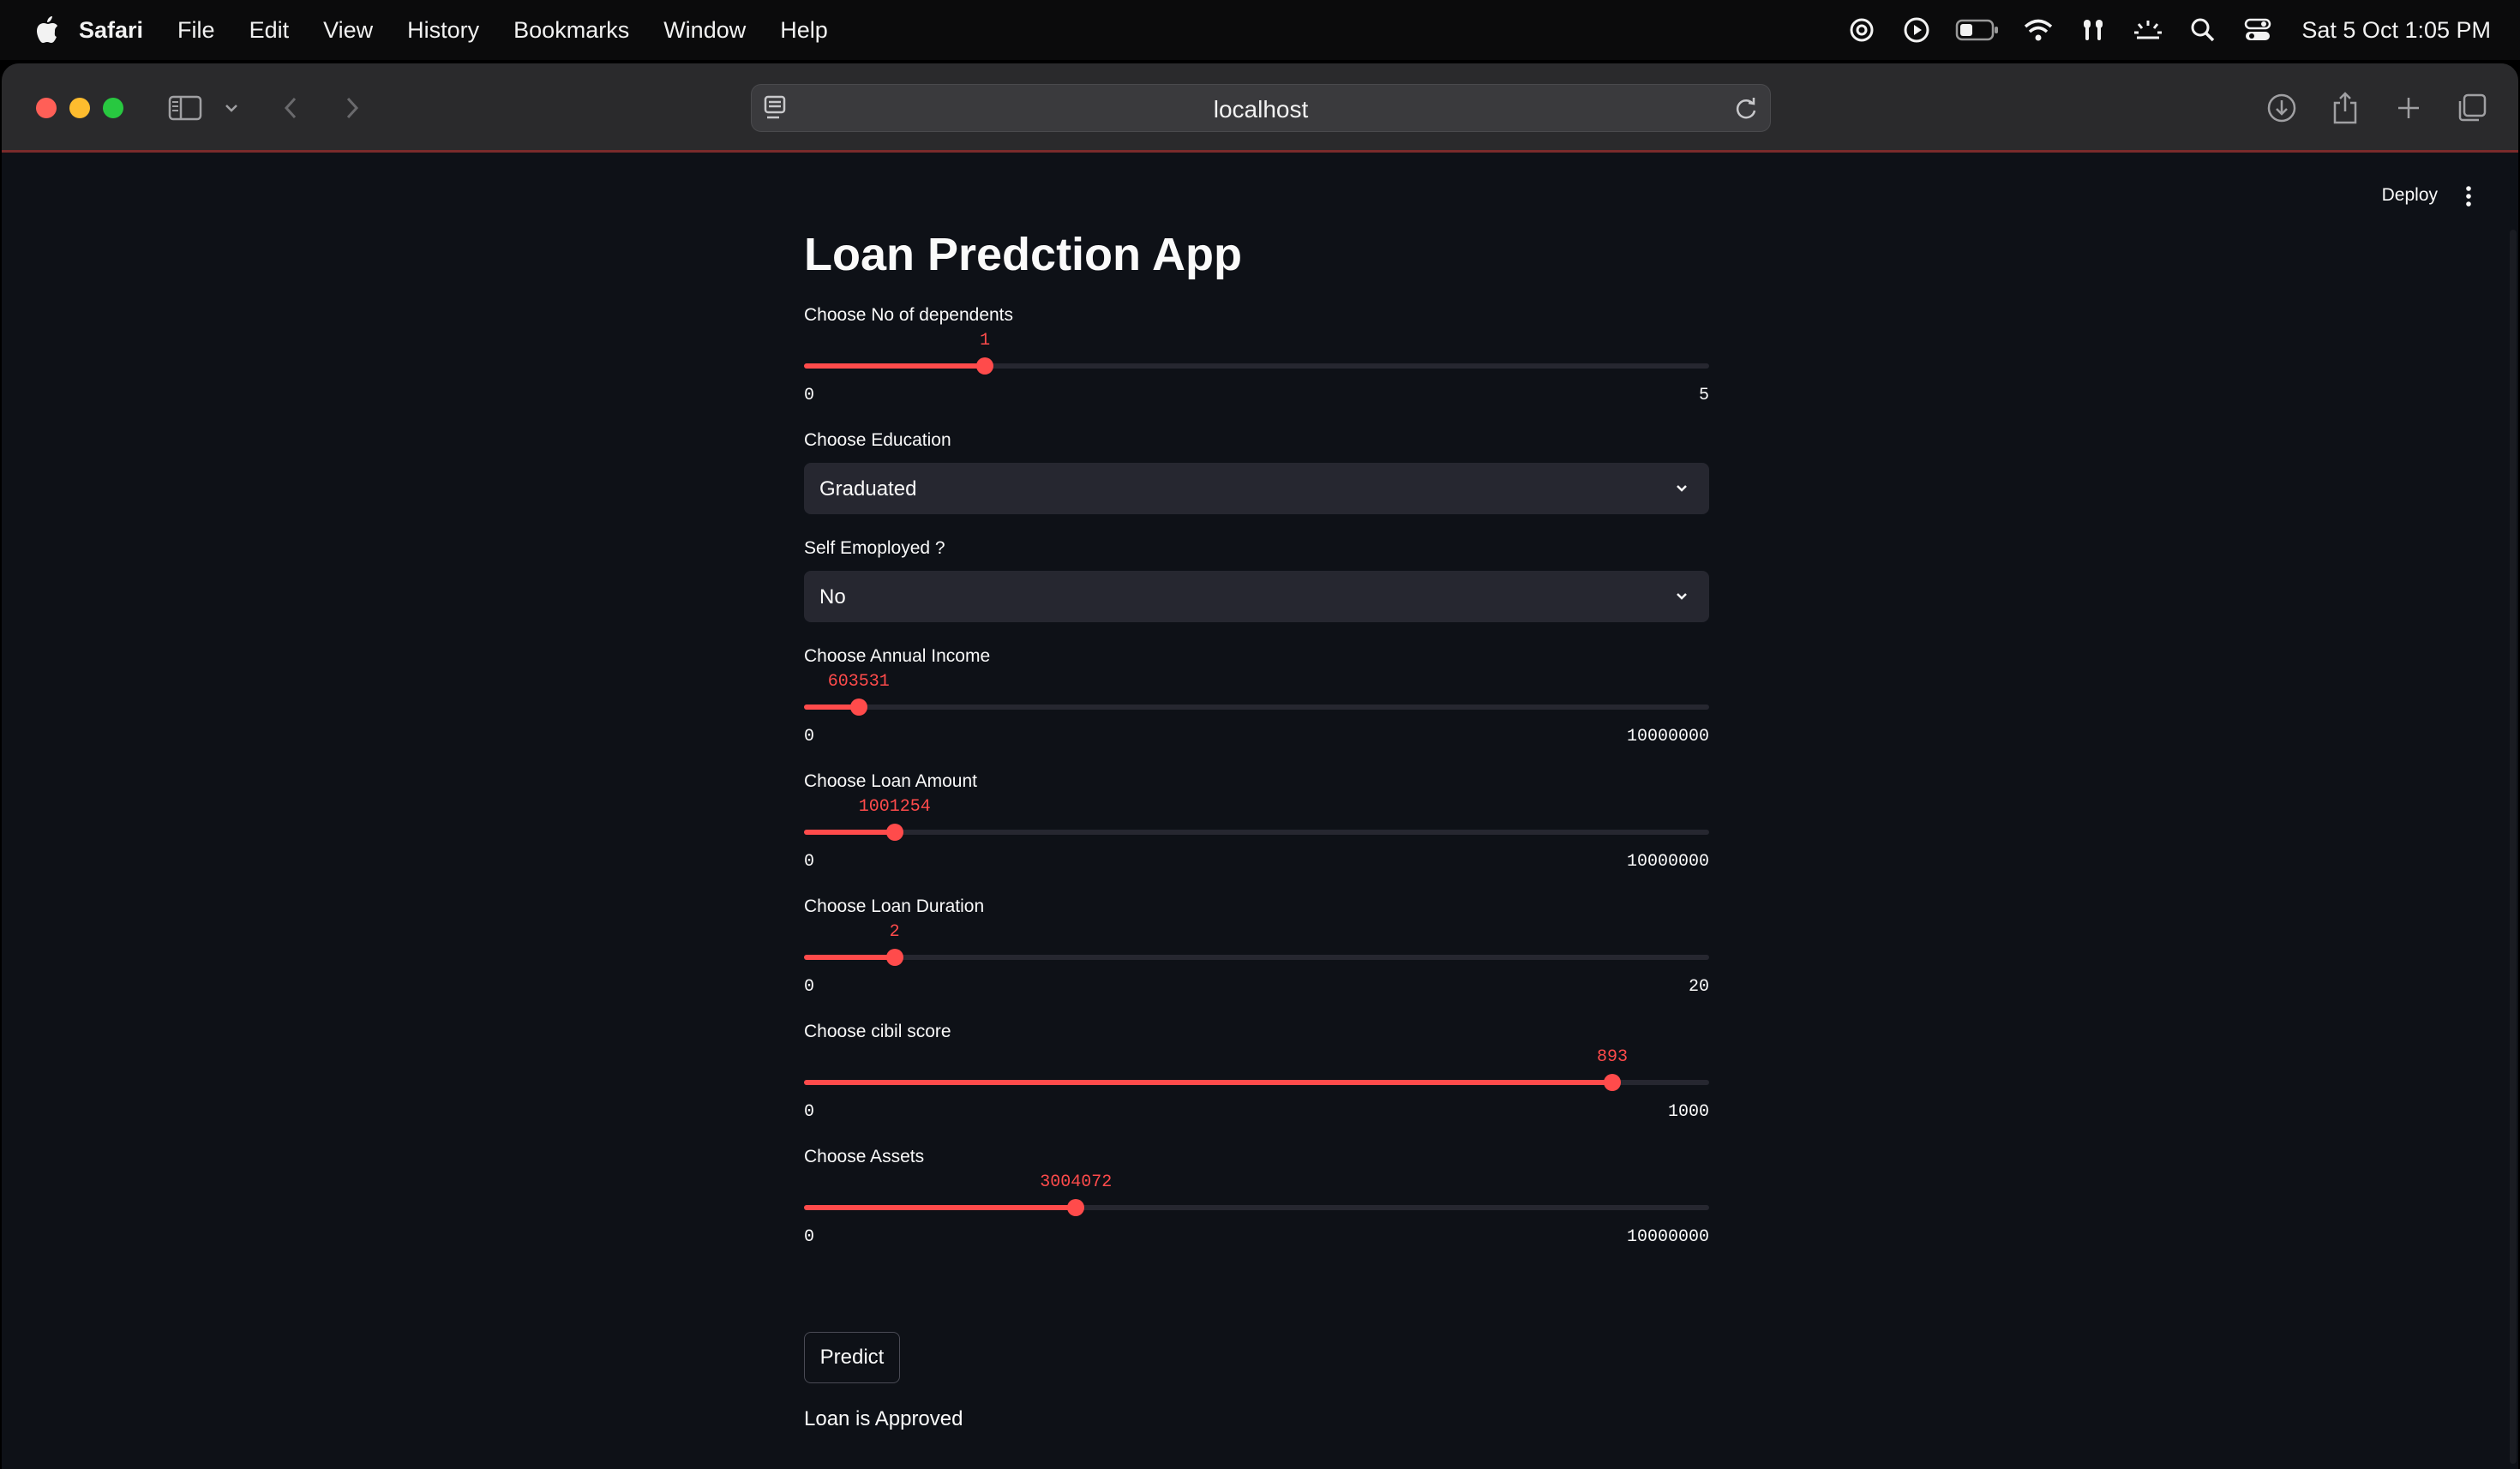 Image resolution: width=2520 pixels, height=1469 pixels. I want to click on predict-button: Predict, so click(852, 1357).